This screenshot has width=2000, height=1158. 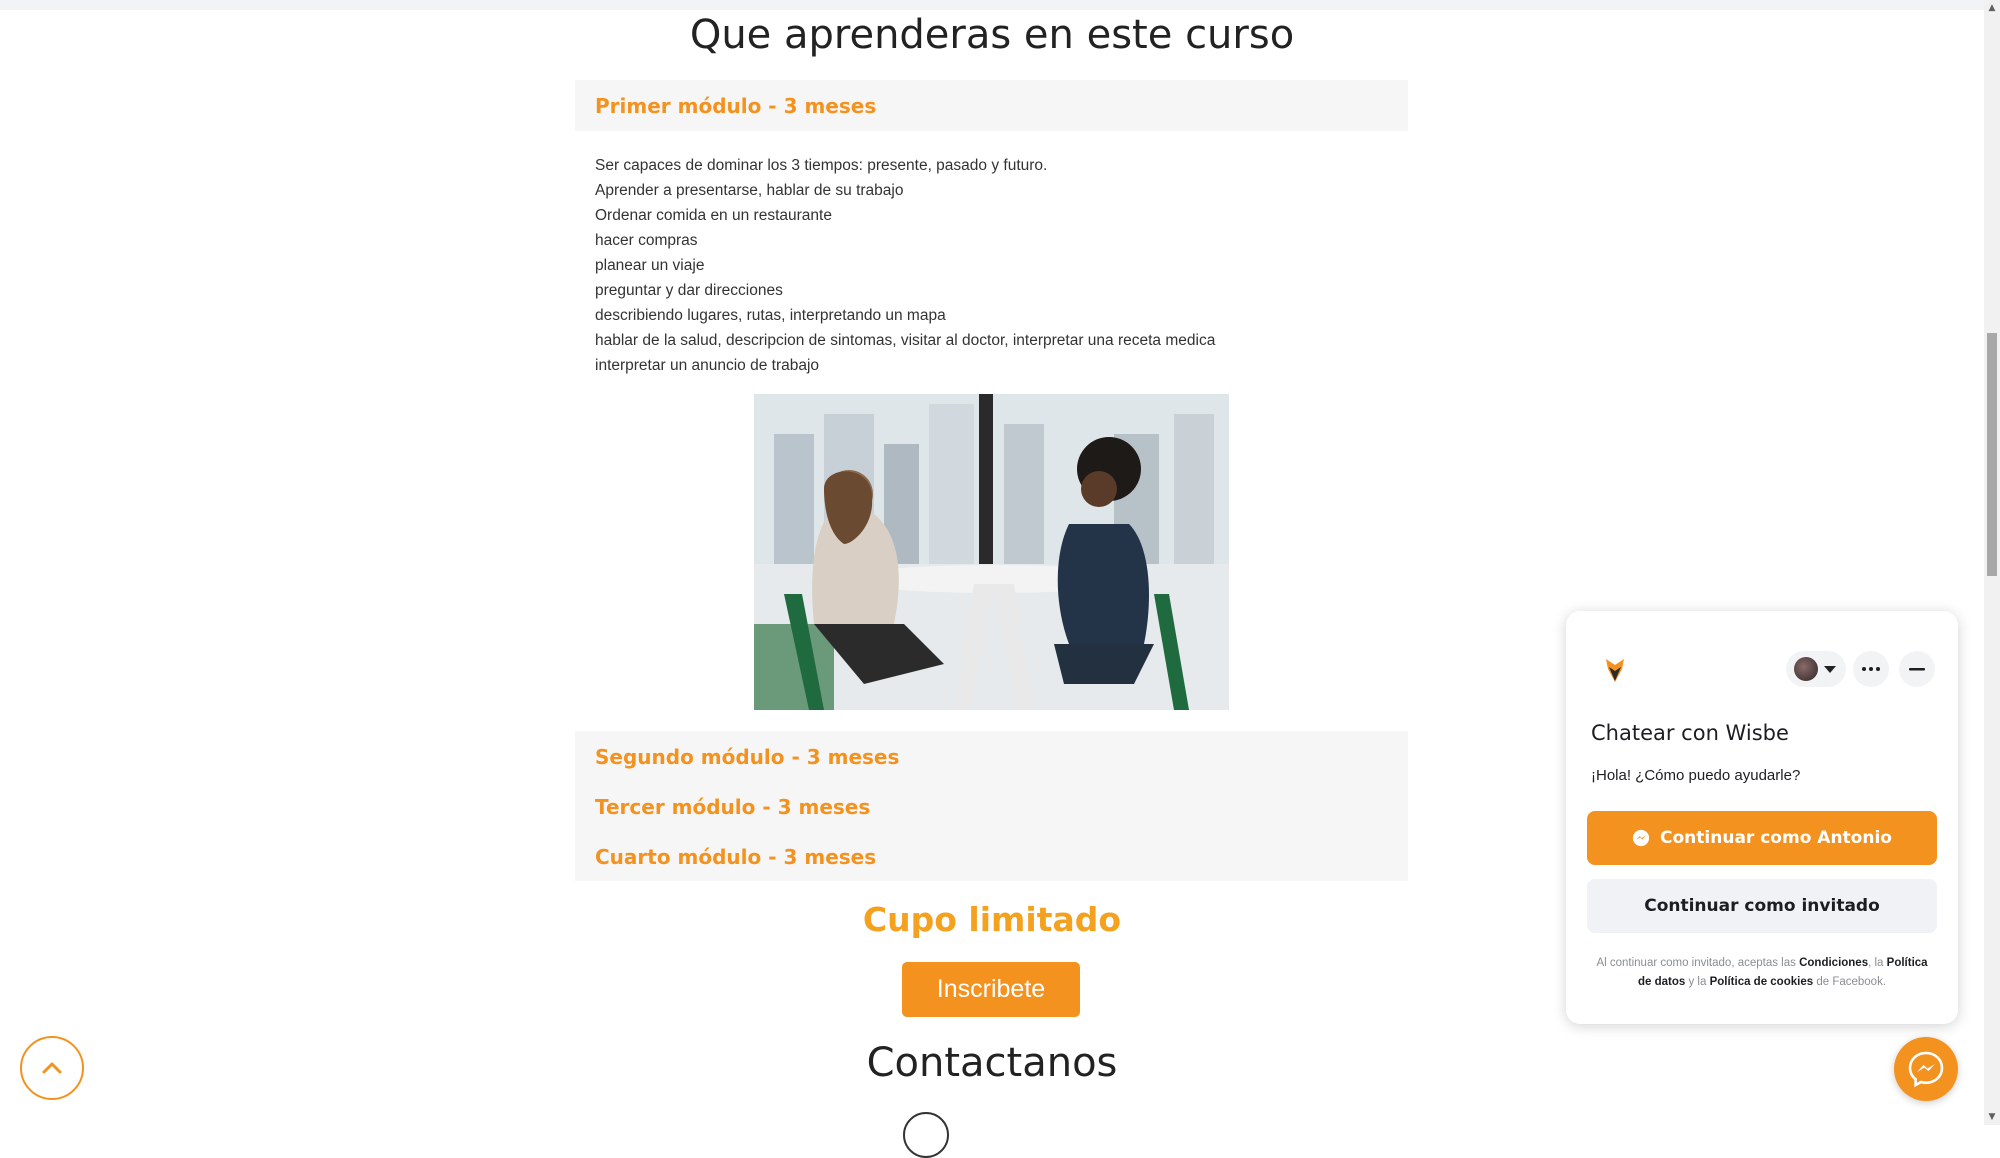 I want to click on topic-item: interpretar un anuncio de trabajo, so click(x=707, y=365).